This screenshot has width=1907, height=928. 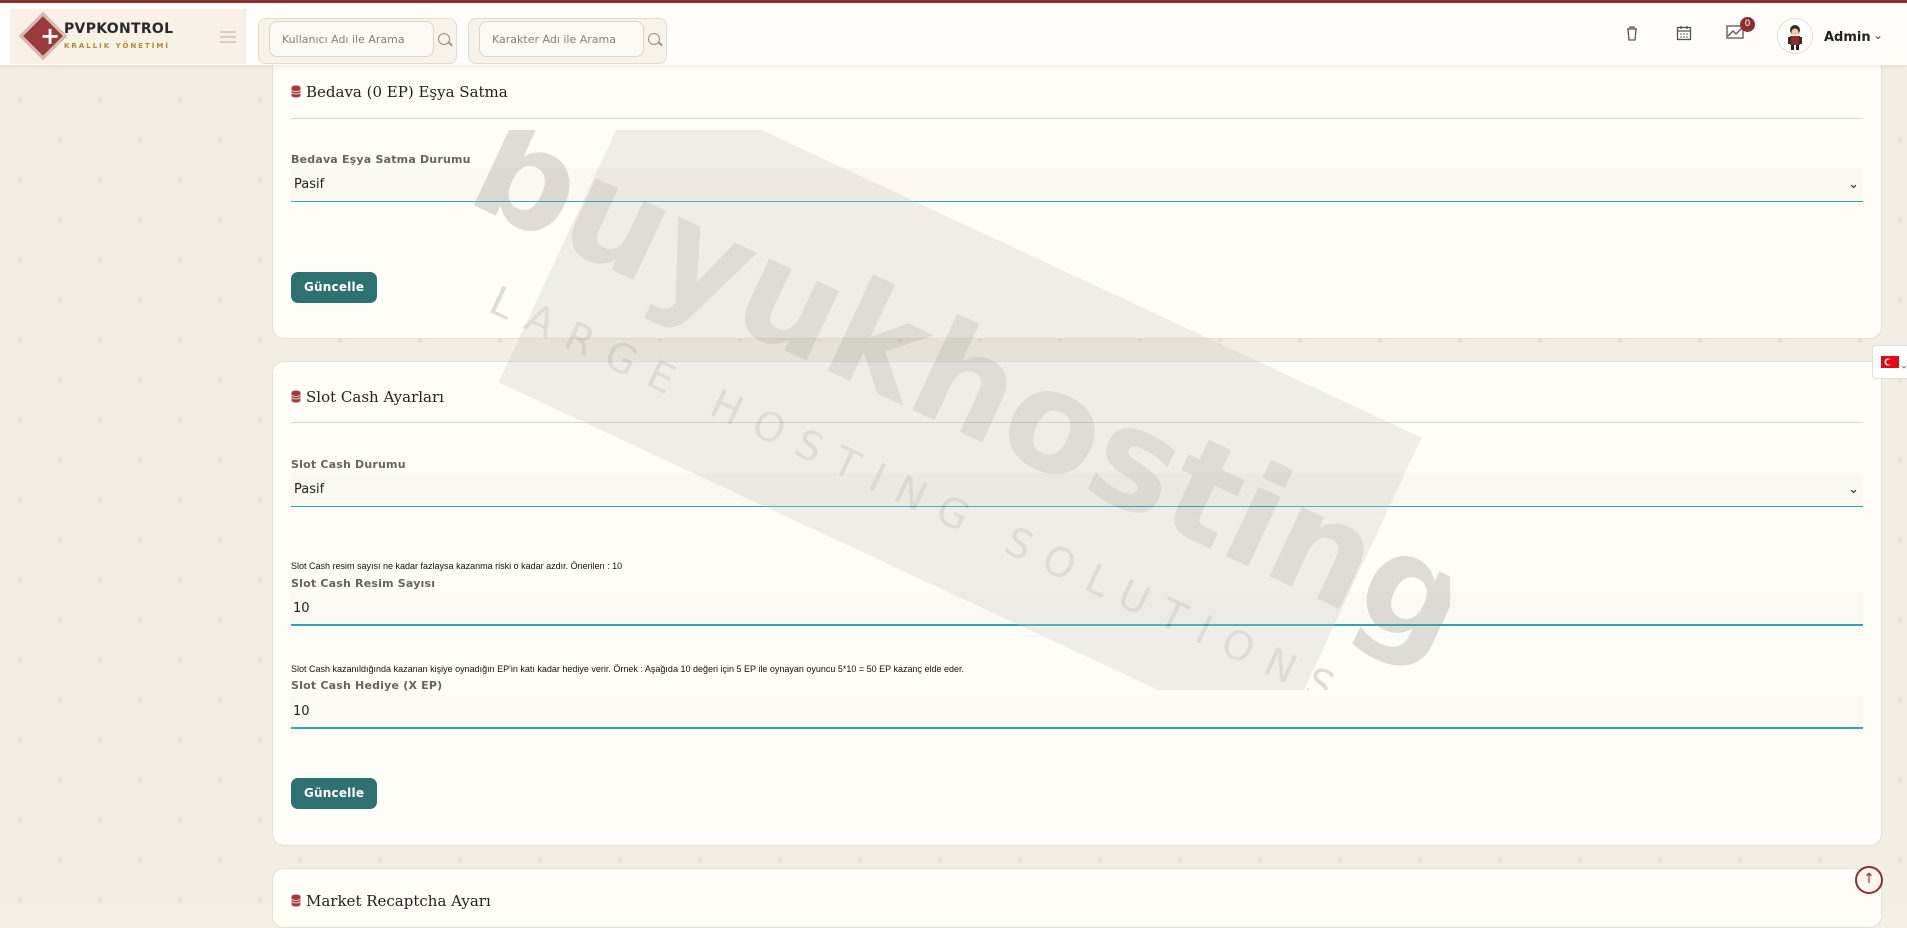 What do you see at coordinates (1077, 609) in the screenshot?
I see `slot-cash-image-count-input: 10` at bounding box center [1077, 609].